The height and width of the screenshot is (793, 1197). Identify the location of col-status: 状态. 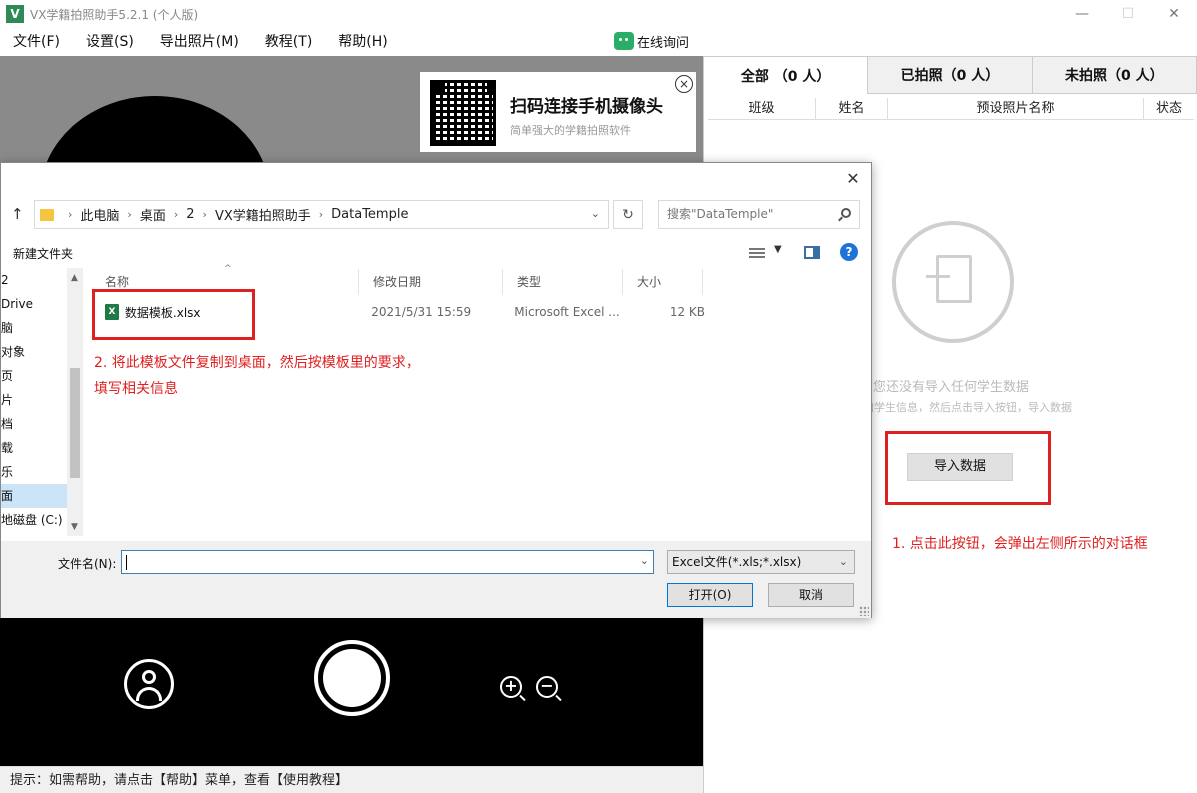
(1169, 108).